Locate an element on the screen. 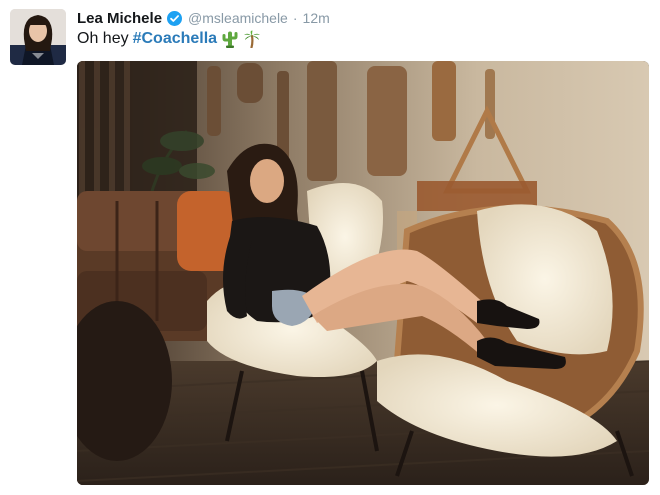 Image resolution: width=660 pixels, height=495 pixels. palm-tree-icon is located at coordinates (252, 39).